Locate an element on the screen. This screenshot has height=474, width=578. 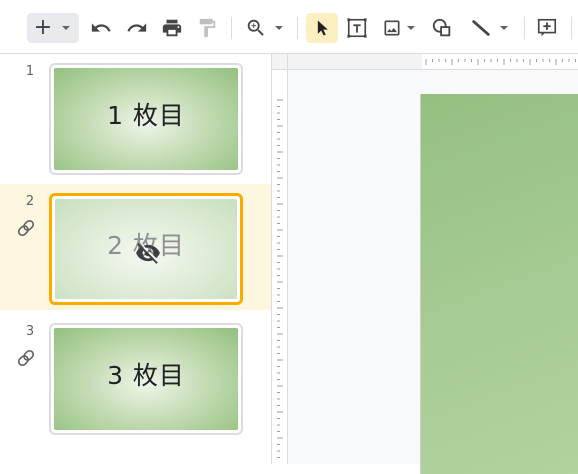
redo-button is located at coordinates (137, 28).